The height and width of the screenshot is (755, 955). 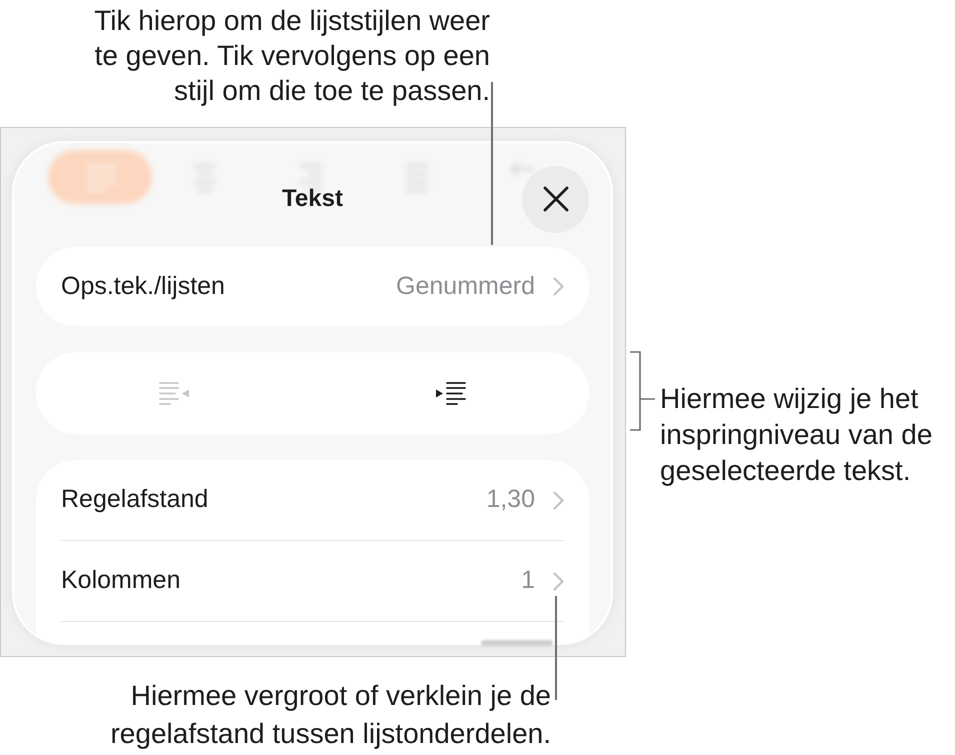 What do you see at coordinates (330, 715) in the screenshot?
I see `callout-text: Hiermee vergroot of verklein je de regelafstand tussen lijstonderdelen.` at bounding box center [330, 715].